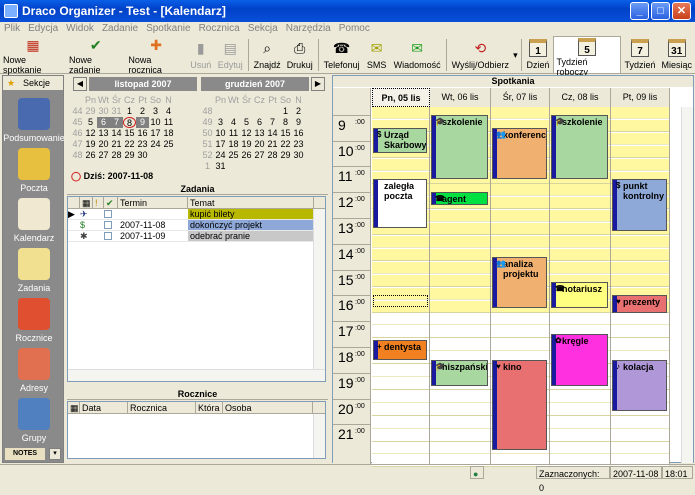 Image resolution: width=695 pixels, height=495 pixels. What do you see at coordinates (676, 55) in the screenshot?
I see `view-month-button: 31 Miesiąc` at bounding box center [676, 55].